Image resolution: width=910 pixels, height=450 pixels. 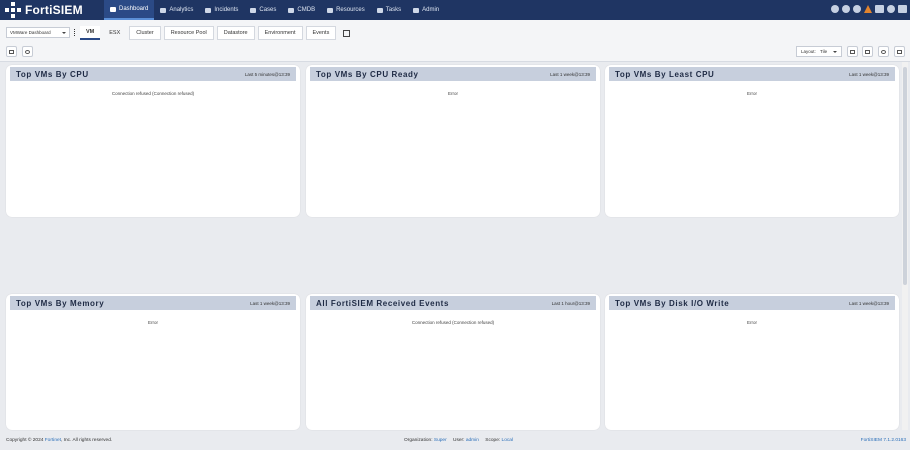 I want to click on tab-datastore: Datastore, so click(x=235, y=33).